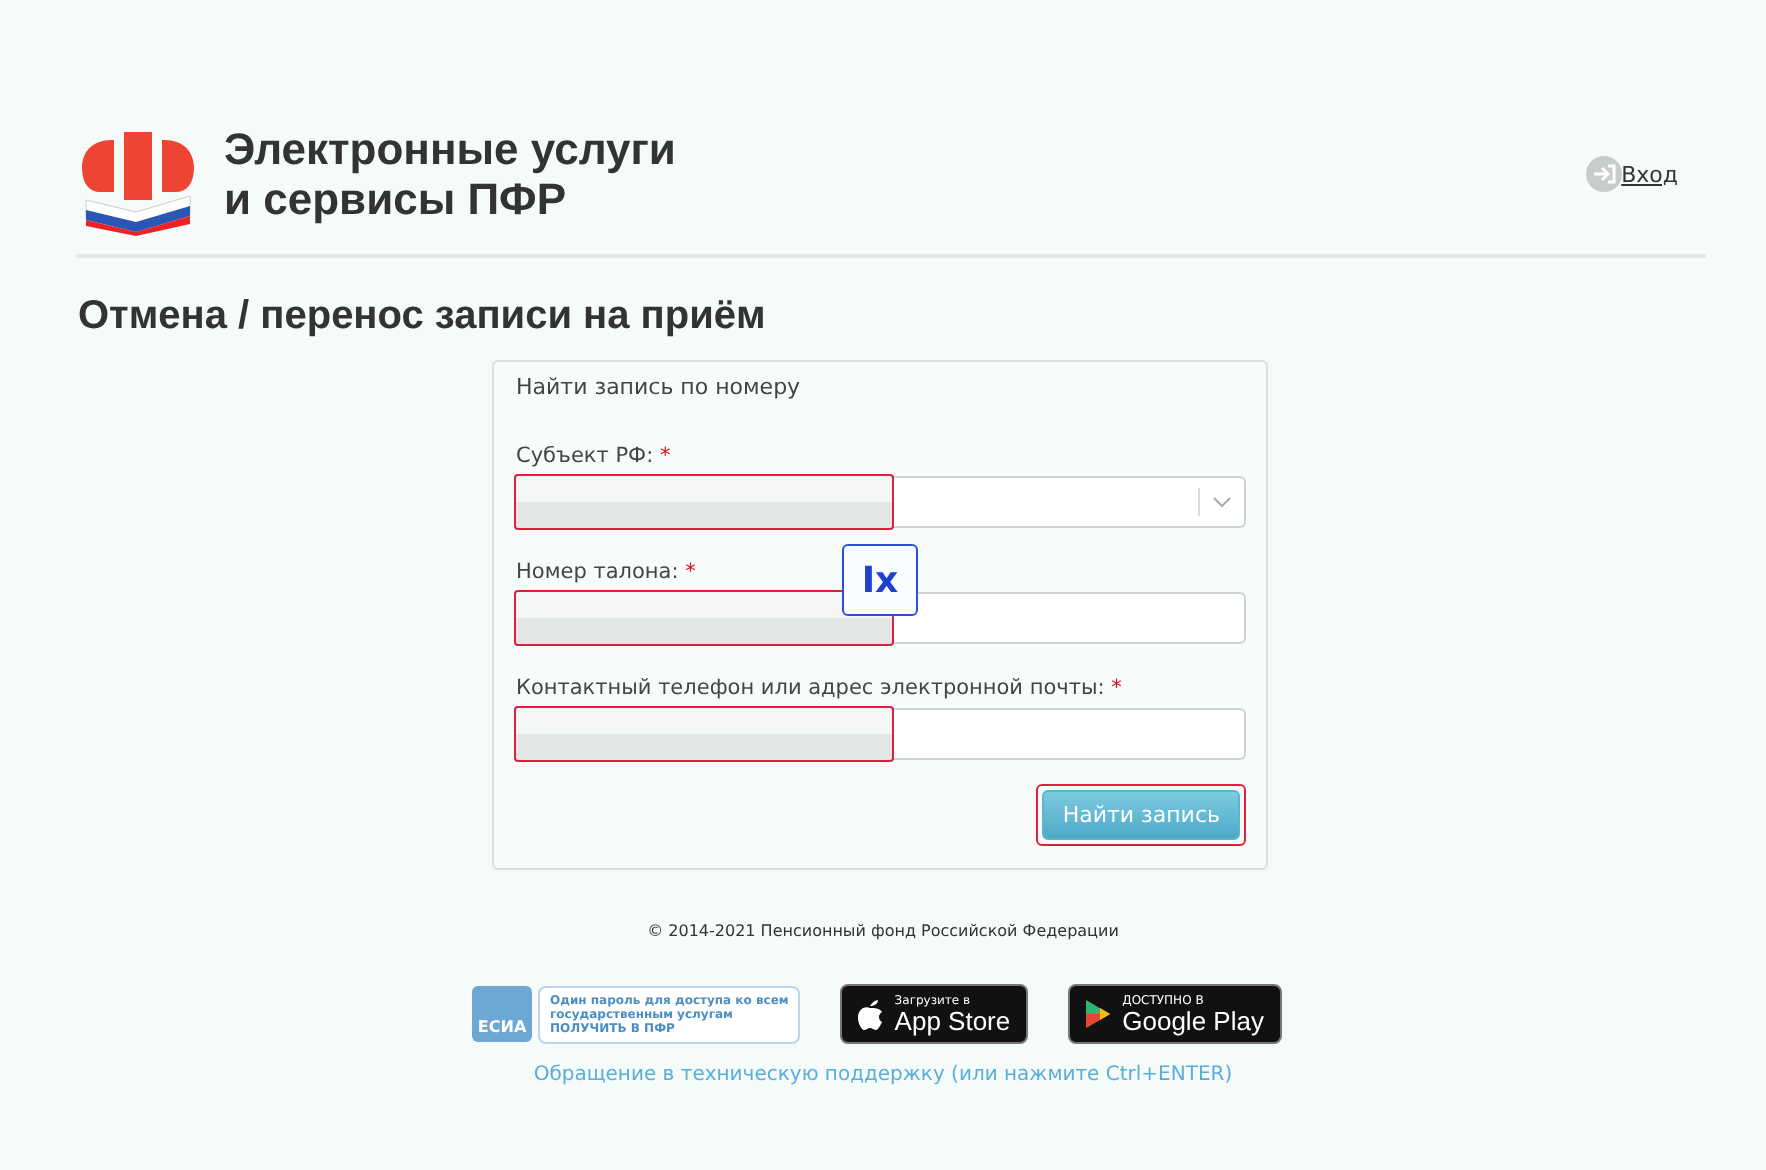 The height and width of the screenshot is (1170, 1766). Describe the element at coordinates (1603, 174) in the screenshot. I see `login-icon` at that location.